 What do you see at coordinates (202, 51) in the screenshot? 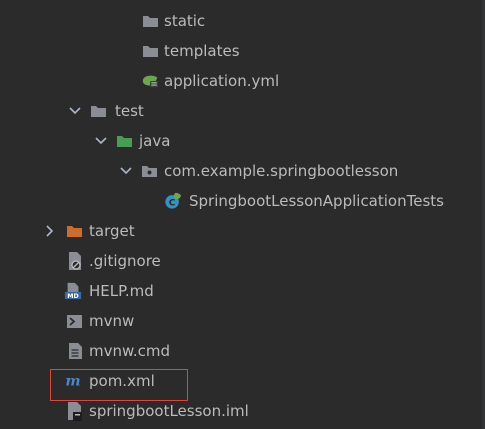
I see `tree-item-label: templates` at bounding box center [202, 51].